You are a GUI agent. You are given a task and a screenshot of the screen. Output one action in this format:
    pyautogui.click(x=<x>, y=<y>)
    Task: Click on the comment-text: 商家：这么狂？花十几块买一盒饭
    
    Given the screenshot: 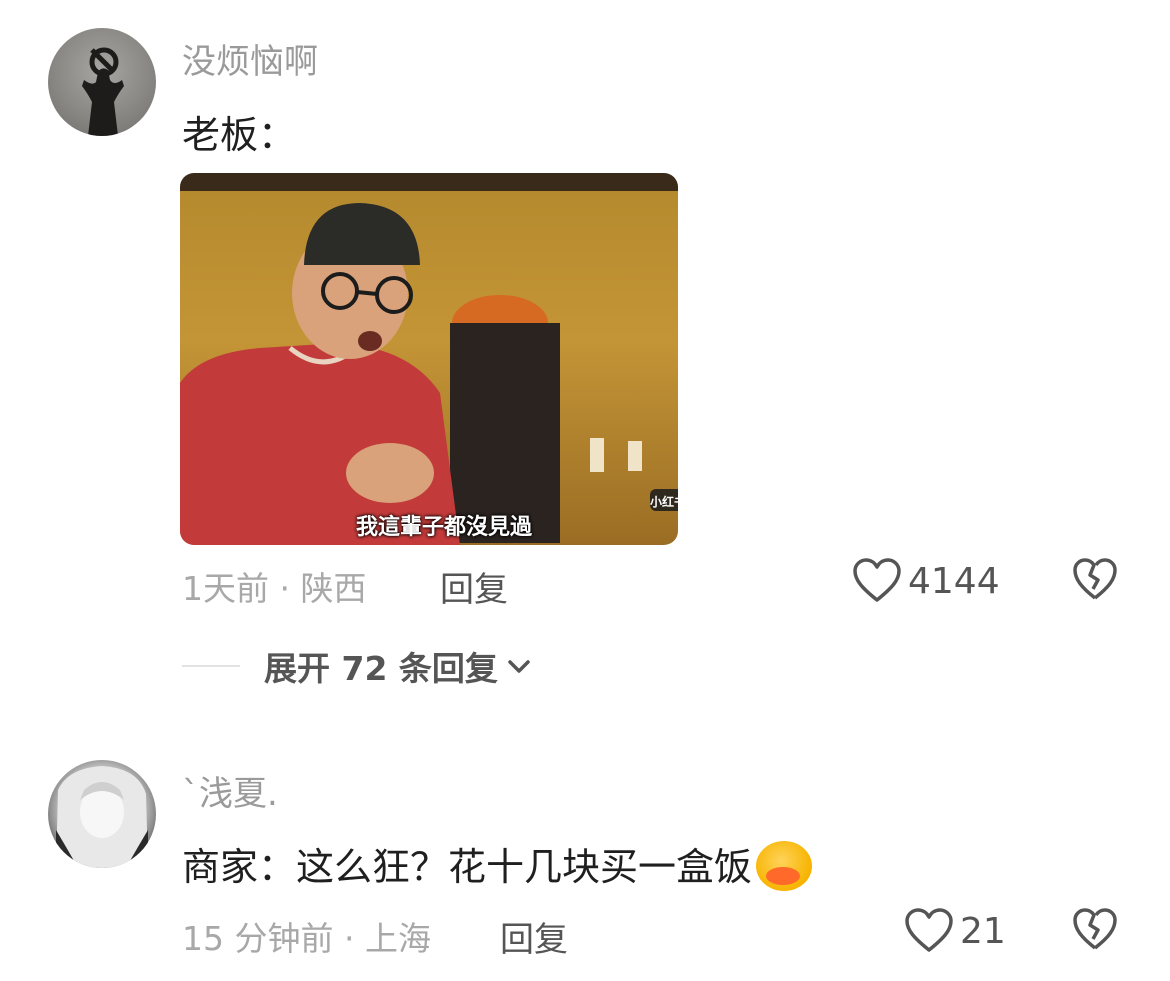 What is the action you would take?
    pyautogui.click(x=497, y=865)
    